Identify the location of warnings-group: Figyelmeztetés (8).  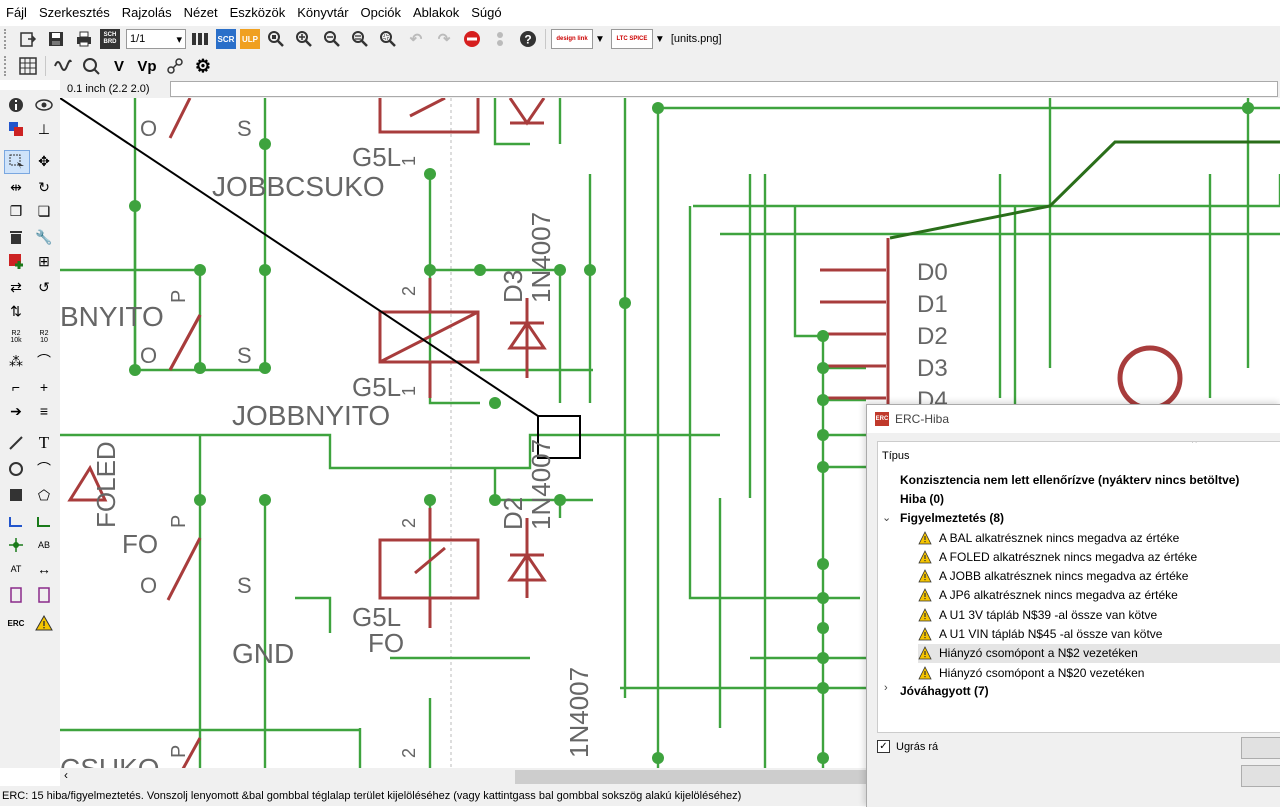
(952, 517).